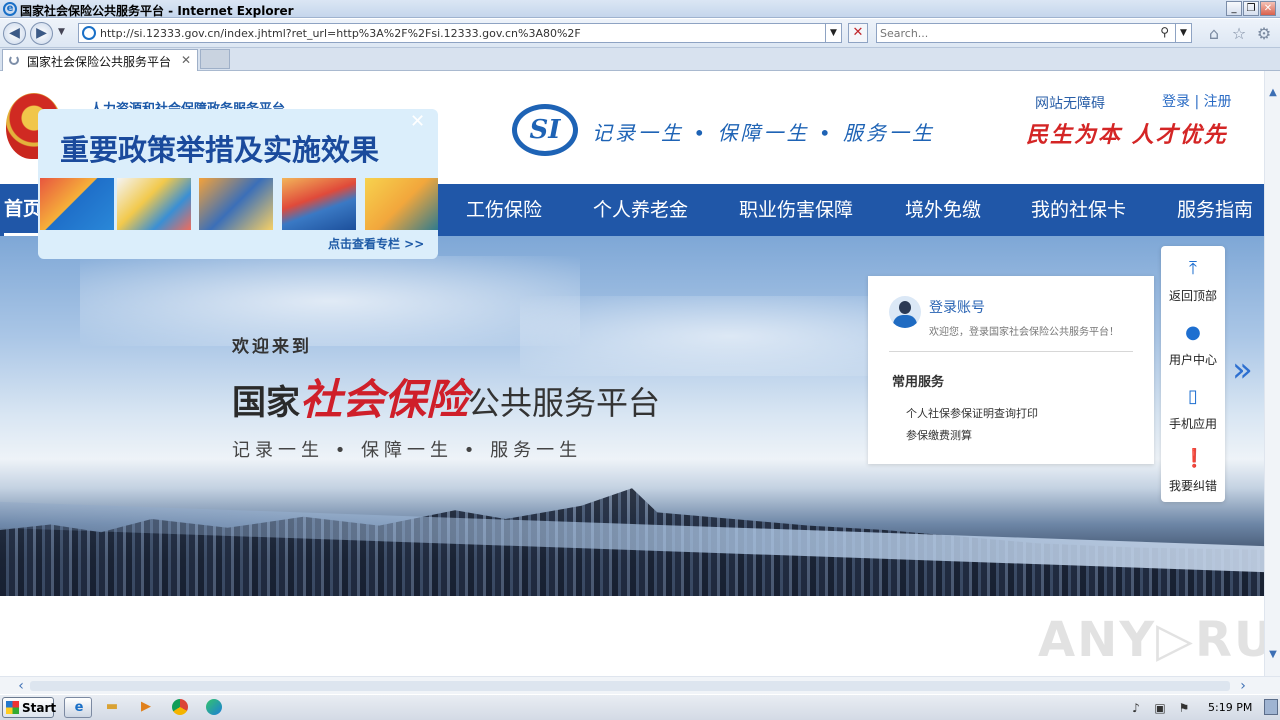  I want to click on back-button: ◀, so click(14, 33).